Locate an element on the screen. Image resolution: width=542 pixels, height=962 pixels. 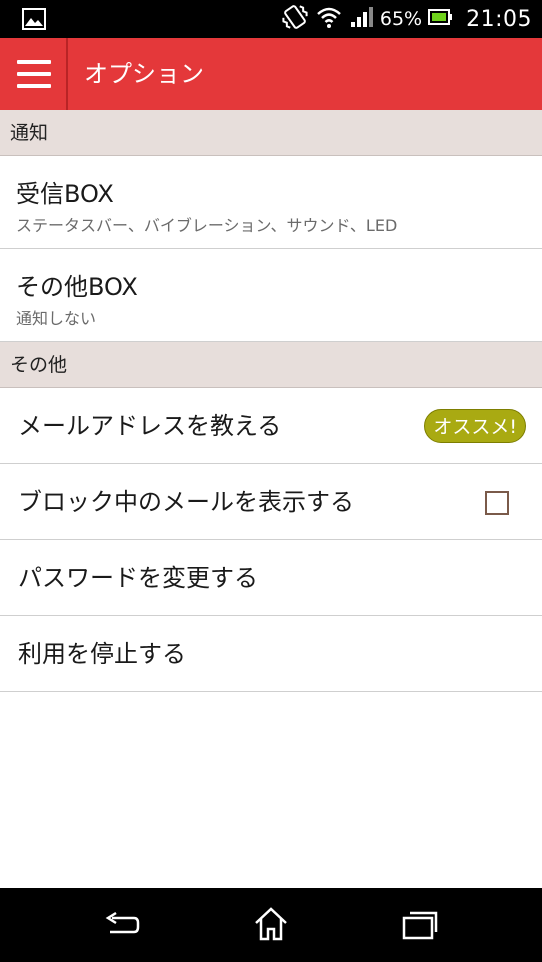
item-title: メールアドレスを教える is located at coordinates (150, 426).